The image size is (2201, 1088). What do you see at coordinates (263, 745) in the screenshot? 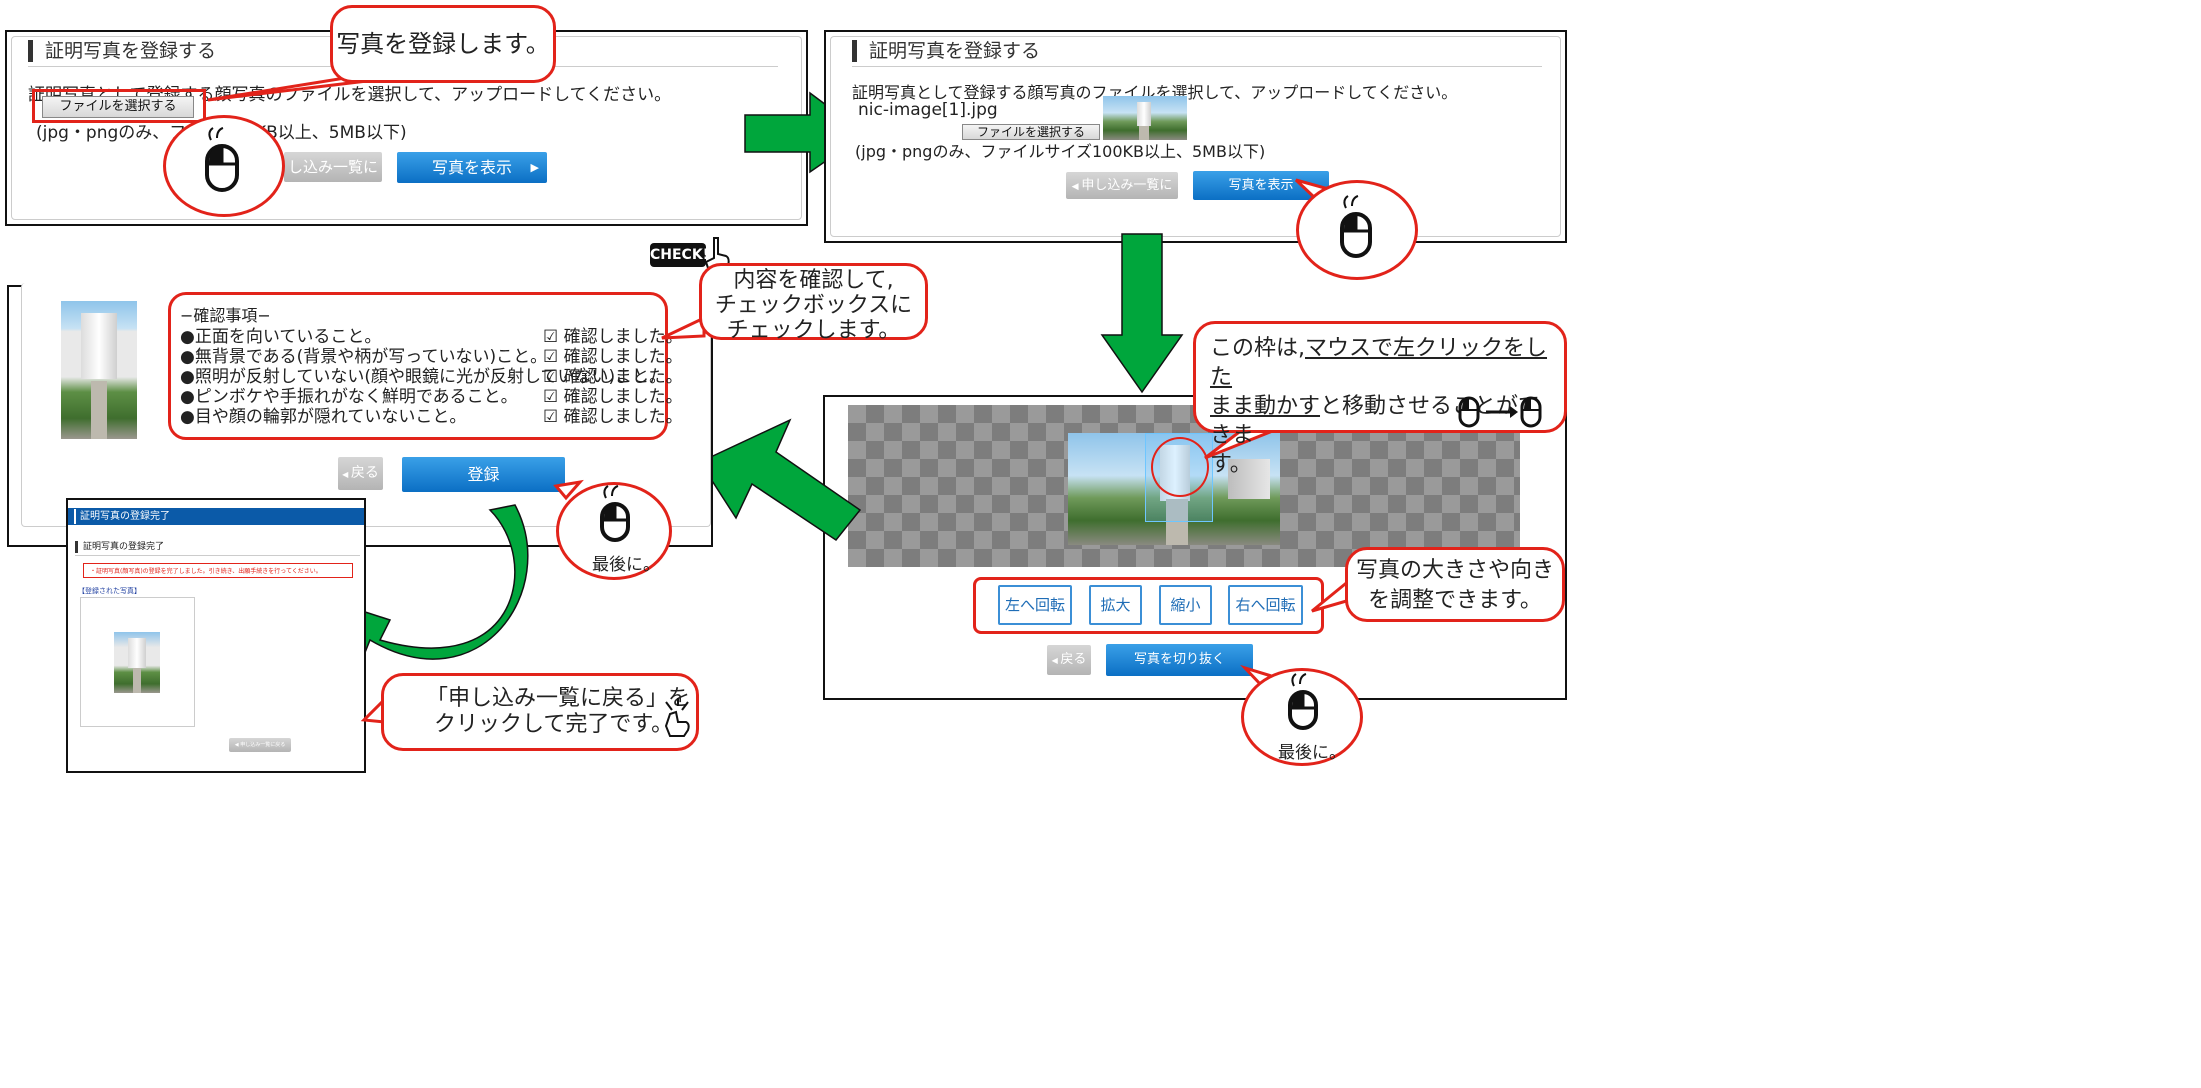
I see `step5-back-label: 申し込み一覧に戻る` at bounding box center [263, 745].